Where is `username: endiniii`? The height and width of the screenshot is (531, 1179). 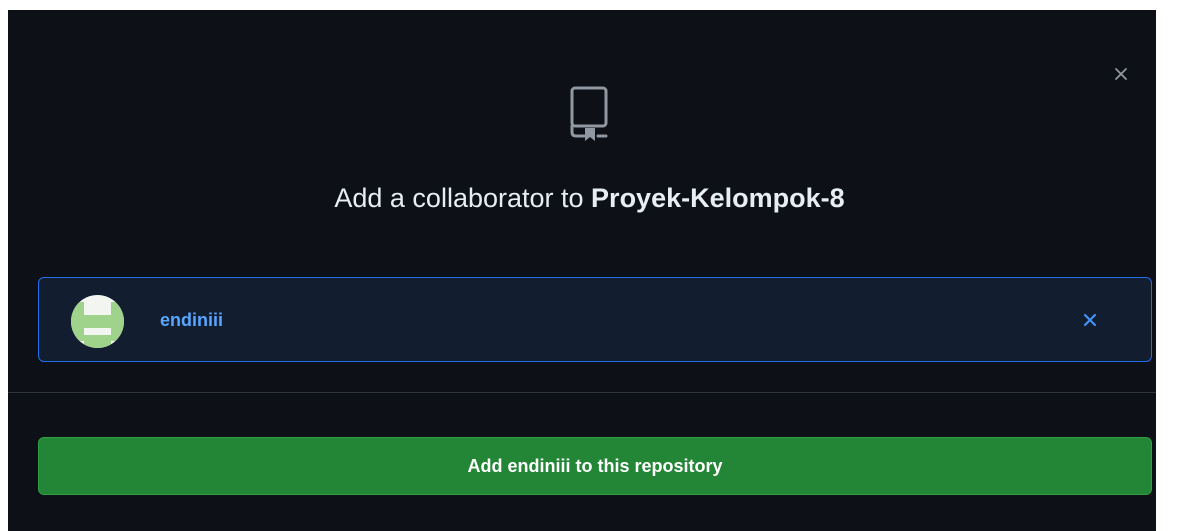
username: endiniii is located at coordinates (191, 320).